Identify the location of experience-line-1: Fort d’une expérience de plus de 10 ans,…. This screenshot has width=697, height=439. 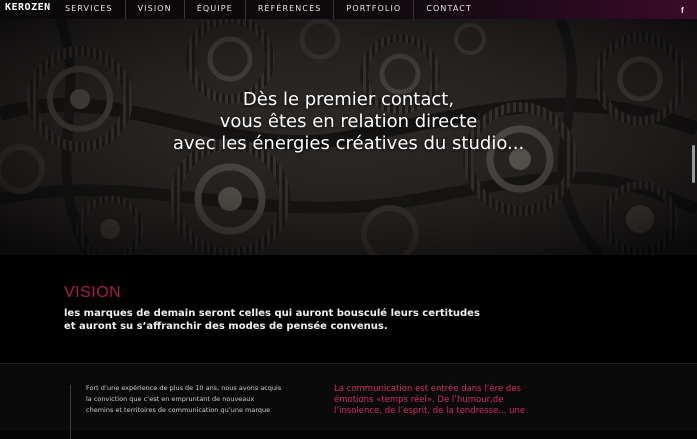
(184, 388).